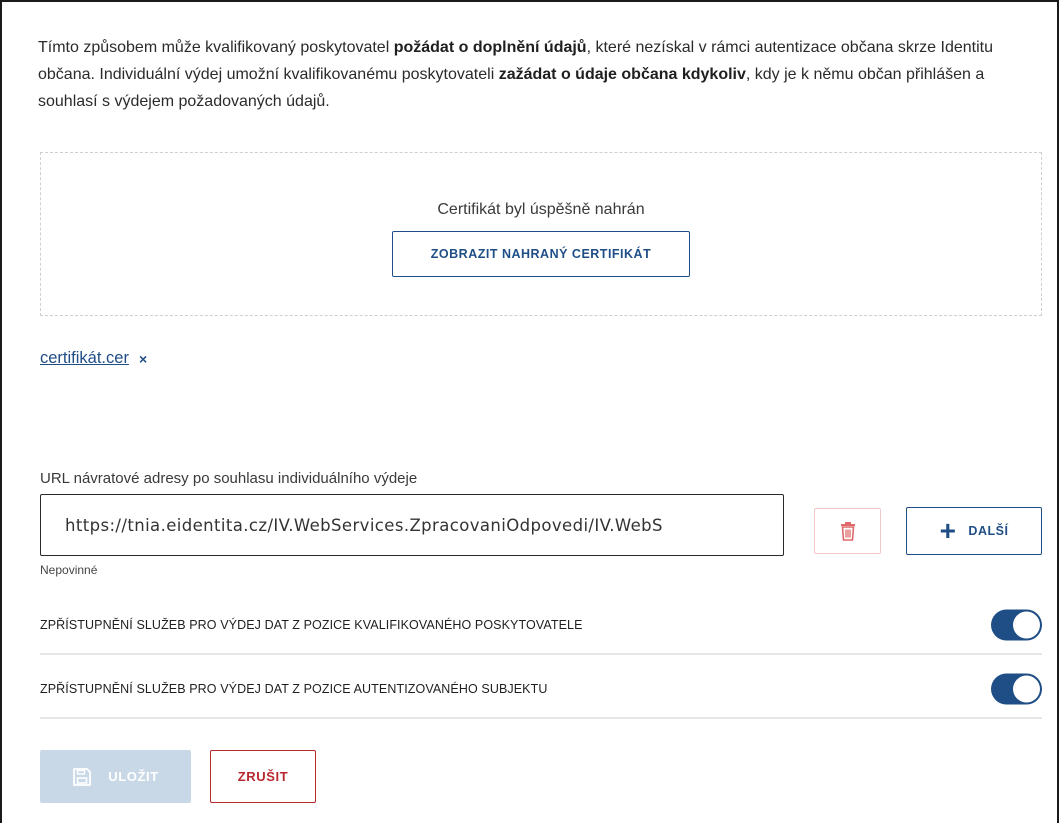 The height and width of the screenshot is (823, 1063). Describe the element at coordinates (988, 531) in the screenshot. I see `add-url-label: DALŠÍ` at that location.